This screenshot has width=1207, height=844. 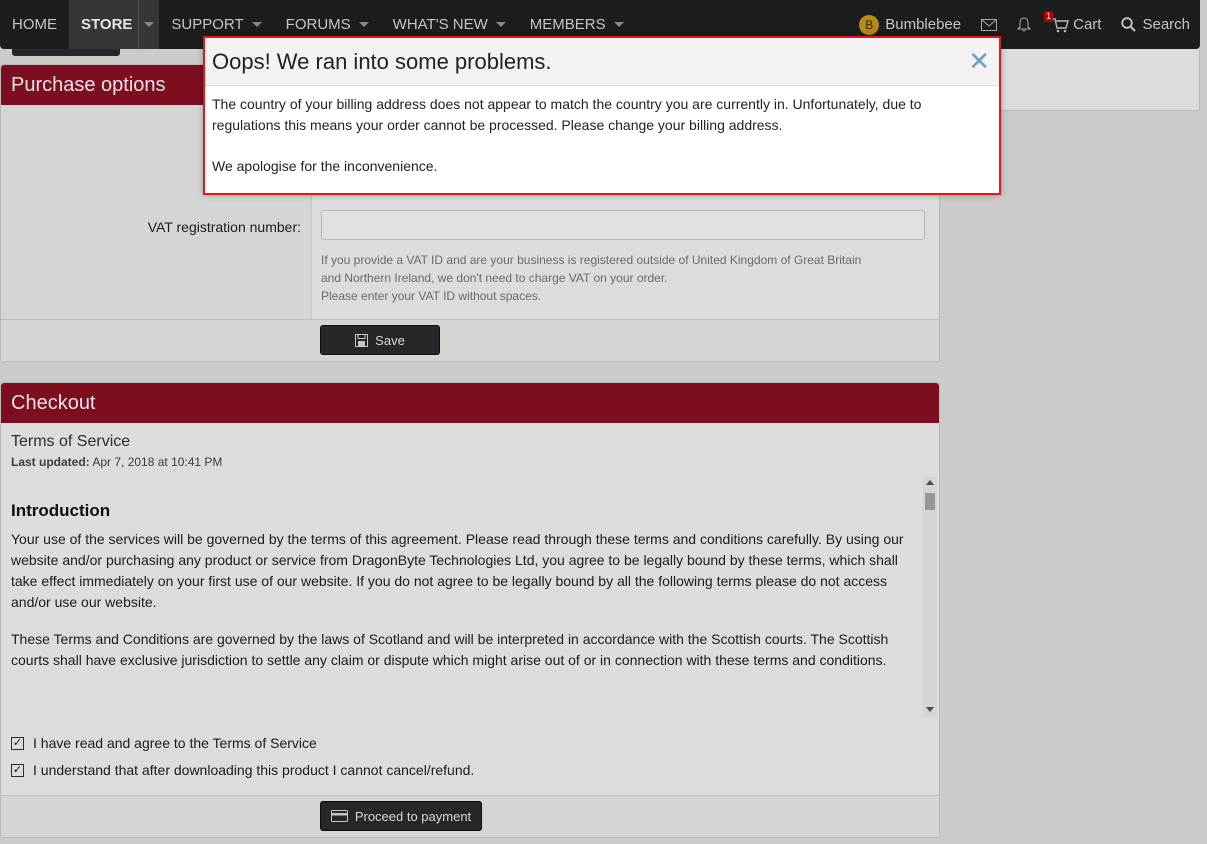 What do you see at coordinates (602, 62) in the screenshot?
I see `error-dialog-header: Oops! We ran into some problems. ✕` at bounding box center [602, 62].